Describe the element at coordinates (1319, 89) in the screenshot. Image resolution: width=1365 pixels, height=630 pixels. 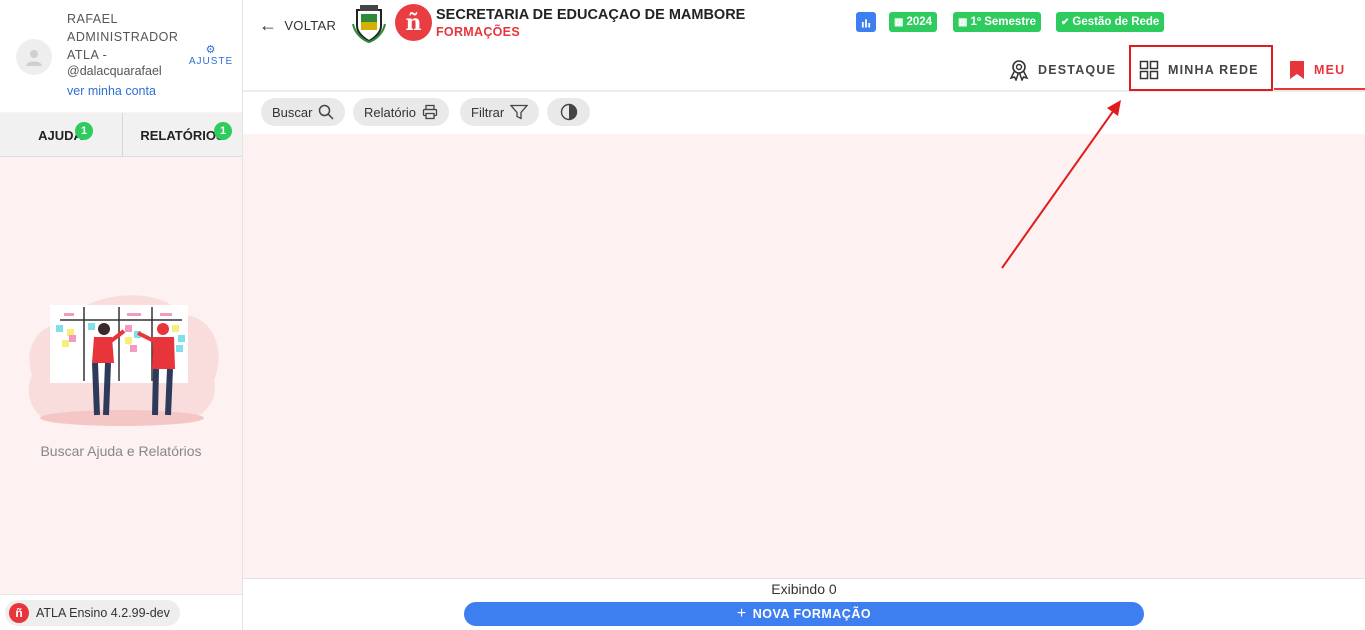
I see `active-tab-indicator` at that location.